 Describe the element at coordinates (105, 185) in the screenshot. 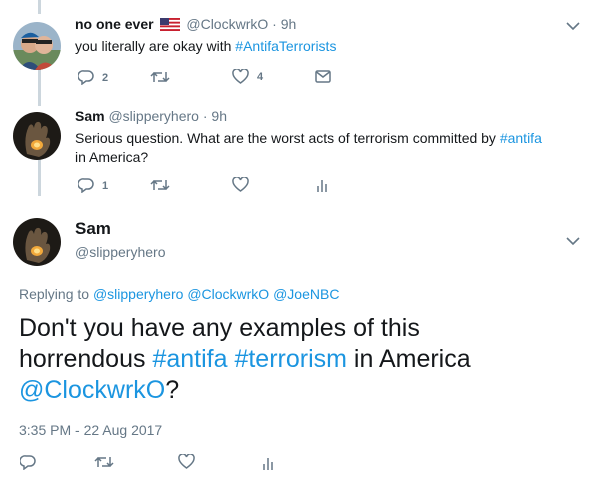

I see `reply-count: 1` at that location.